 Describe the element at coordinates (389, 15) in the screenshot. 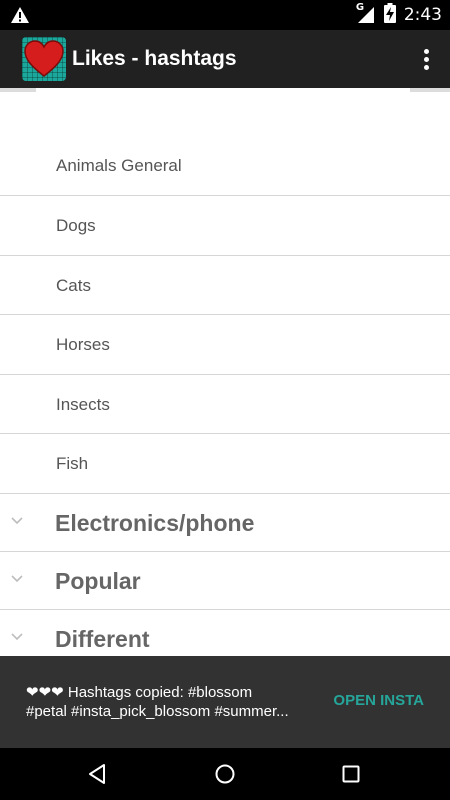

I see `battery-charging-icon` at that location.